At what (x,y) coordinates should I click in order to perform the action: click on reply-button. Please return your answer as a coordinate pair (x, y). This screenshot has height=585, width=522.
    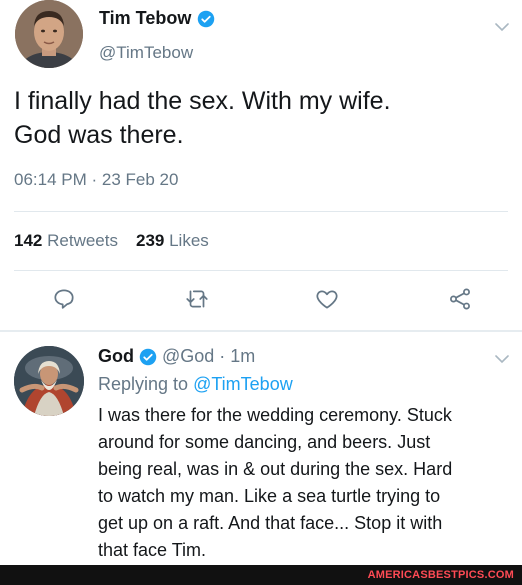
    Looking at the image, I should click on (64, 299).